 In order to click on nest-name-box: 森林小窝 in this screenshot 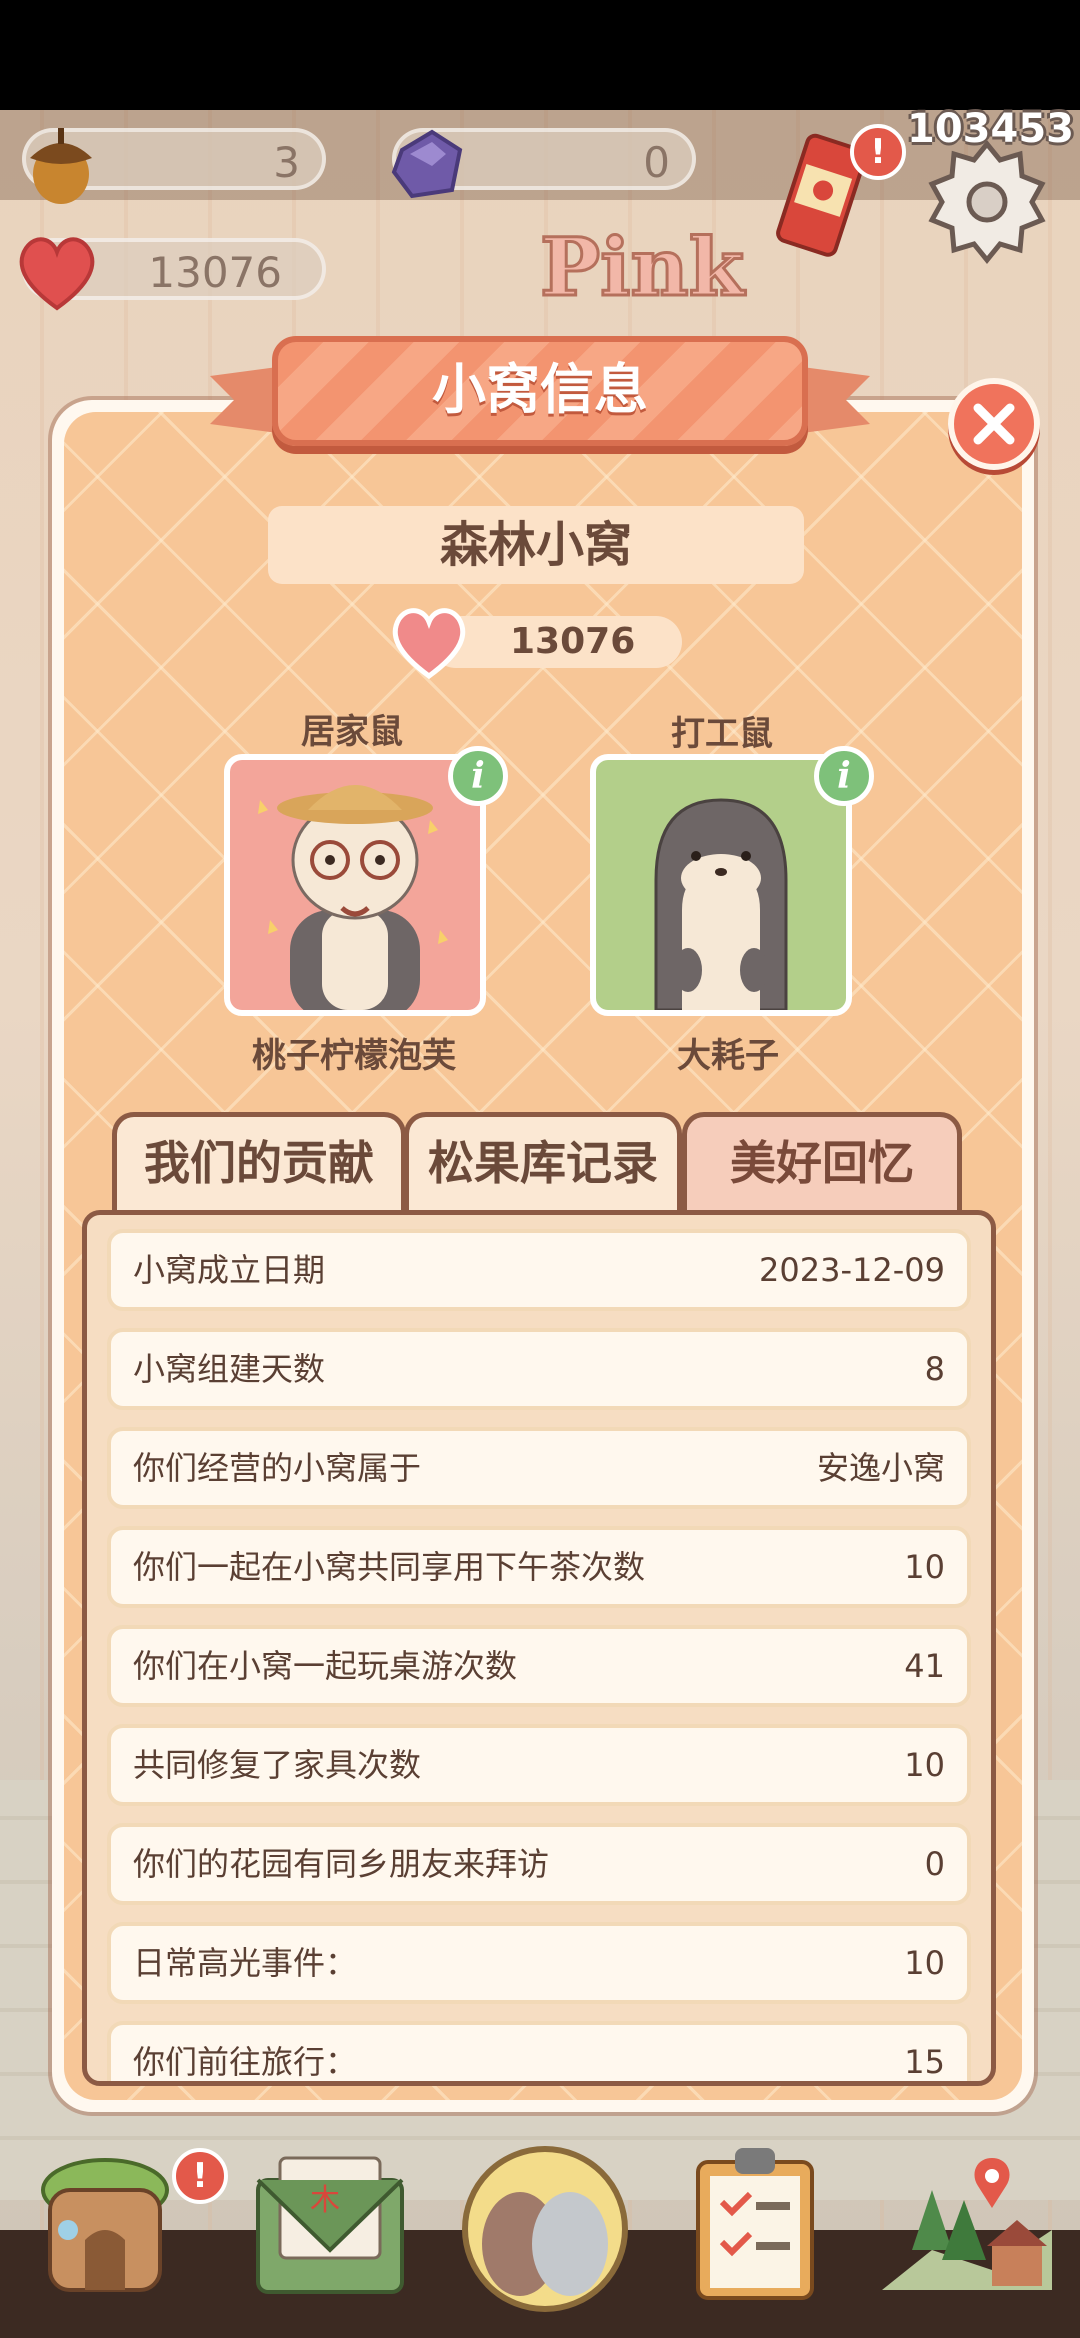, I will do `click(536, 545)`.